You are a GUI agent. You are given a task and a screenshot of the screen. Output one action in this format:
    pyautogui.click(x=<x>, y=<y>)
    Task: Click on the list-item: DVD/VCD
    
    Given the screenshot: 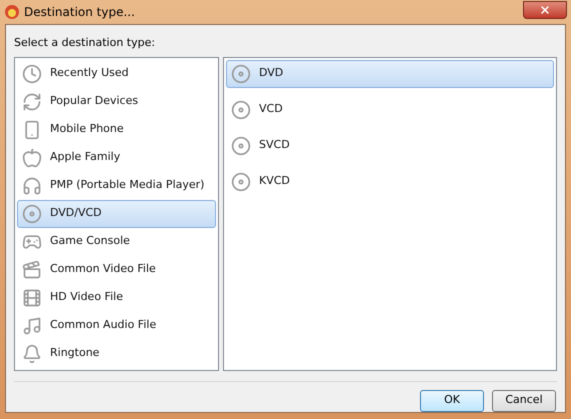 What is the action you would take?
    pyautogui.click(x=116, y=214)
    